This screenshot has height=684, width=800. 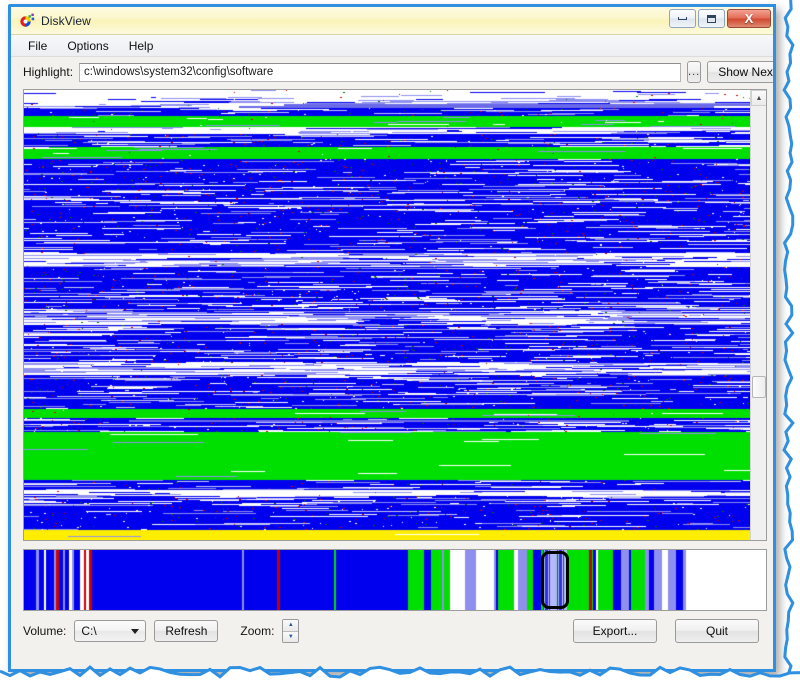 I want to click on scroll-up-arrow: ▲, so click(x=758, y=98).